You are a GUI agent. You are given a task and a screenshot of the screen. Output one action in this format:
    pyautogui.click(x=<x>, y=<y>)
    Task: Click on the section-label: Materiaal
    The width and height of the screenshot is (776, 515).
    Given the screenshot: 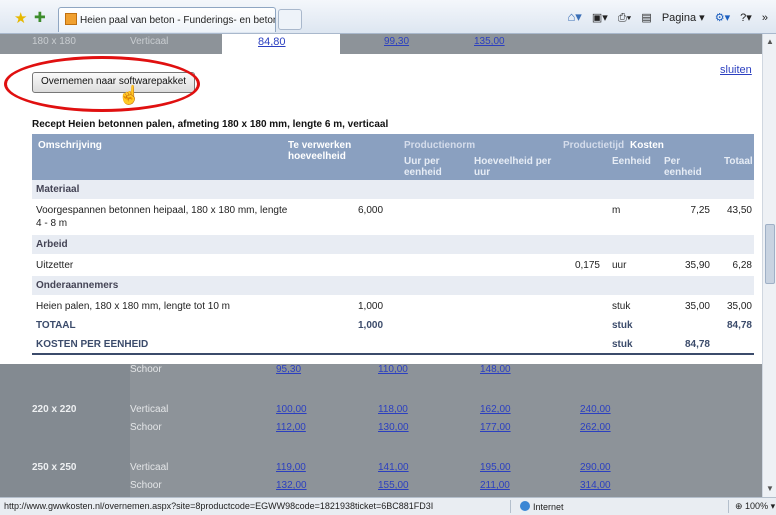 What is the action you would take?
    pyautogui.click(x=58, y=189)
    